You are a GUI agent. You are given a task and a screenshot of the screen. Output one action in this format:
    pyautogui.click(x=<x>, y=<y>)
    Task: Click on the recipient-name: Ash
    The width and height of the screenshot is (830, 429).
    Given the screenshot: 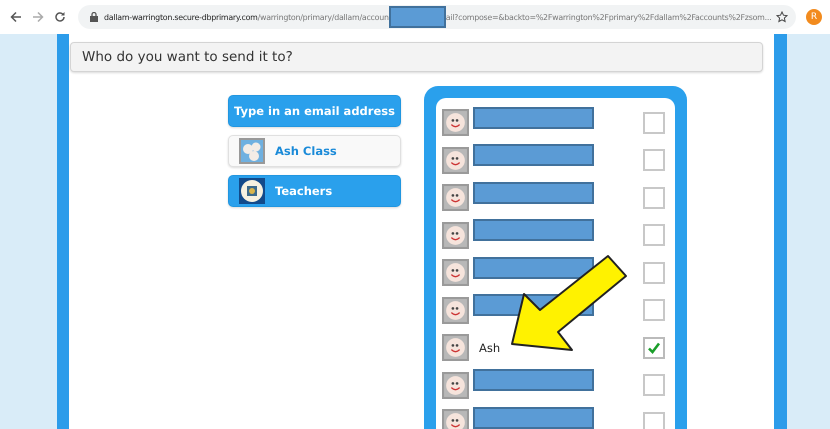 What is the action you would take?
    pyautogui.click(x=490, y=347)
    